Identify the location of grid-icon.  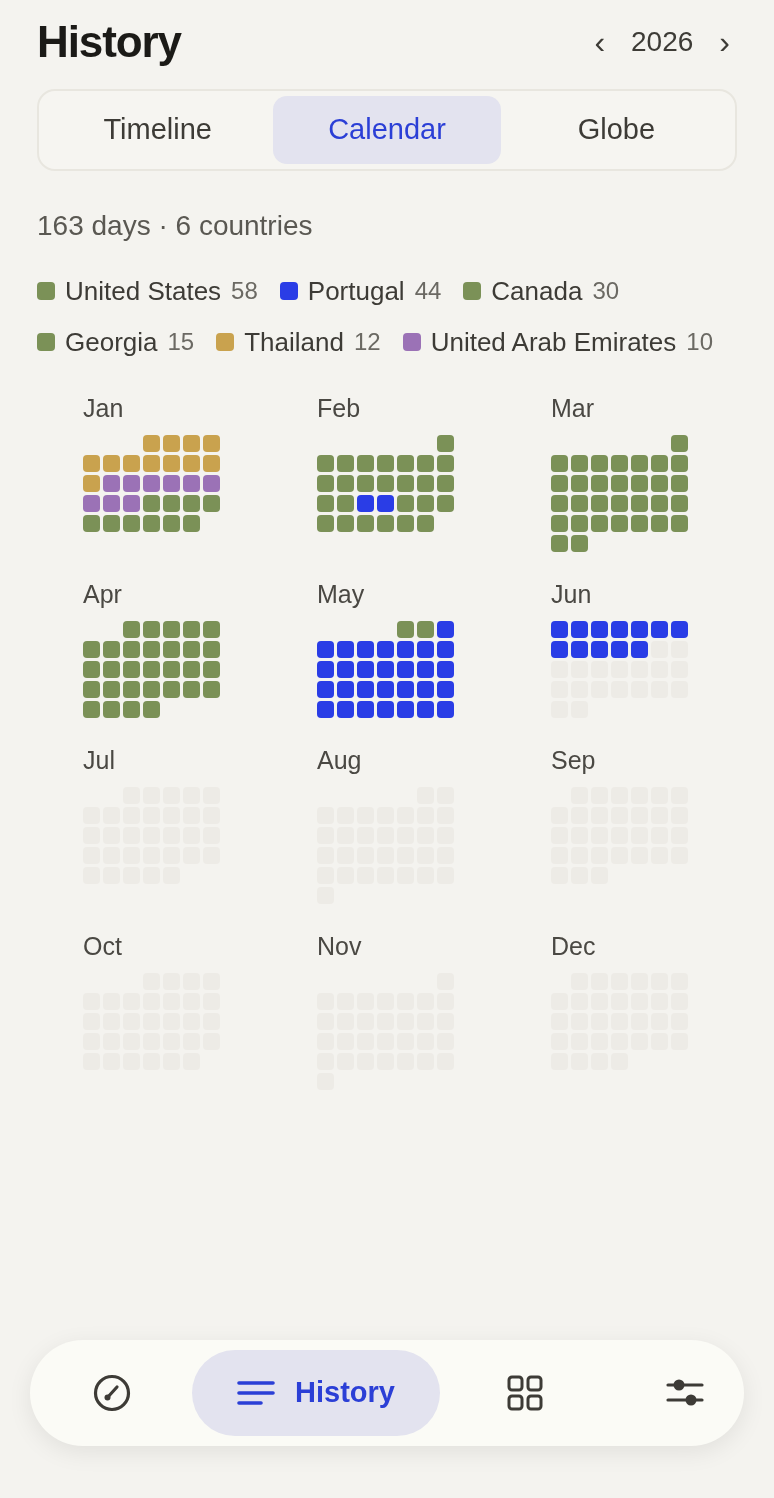
(525, 1393).